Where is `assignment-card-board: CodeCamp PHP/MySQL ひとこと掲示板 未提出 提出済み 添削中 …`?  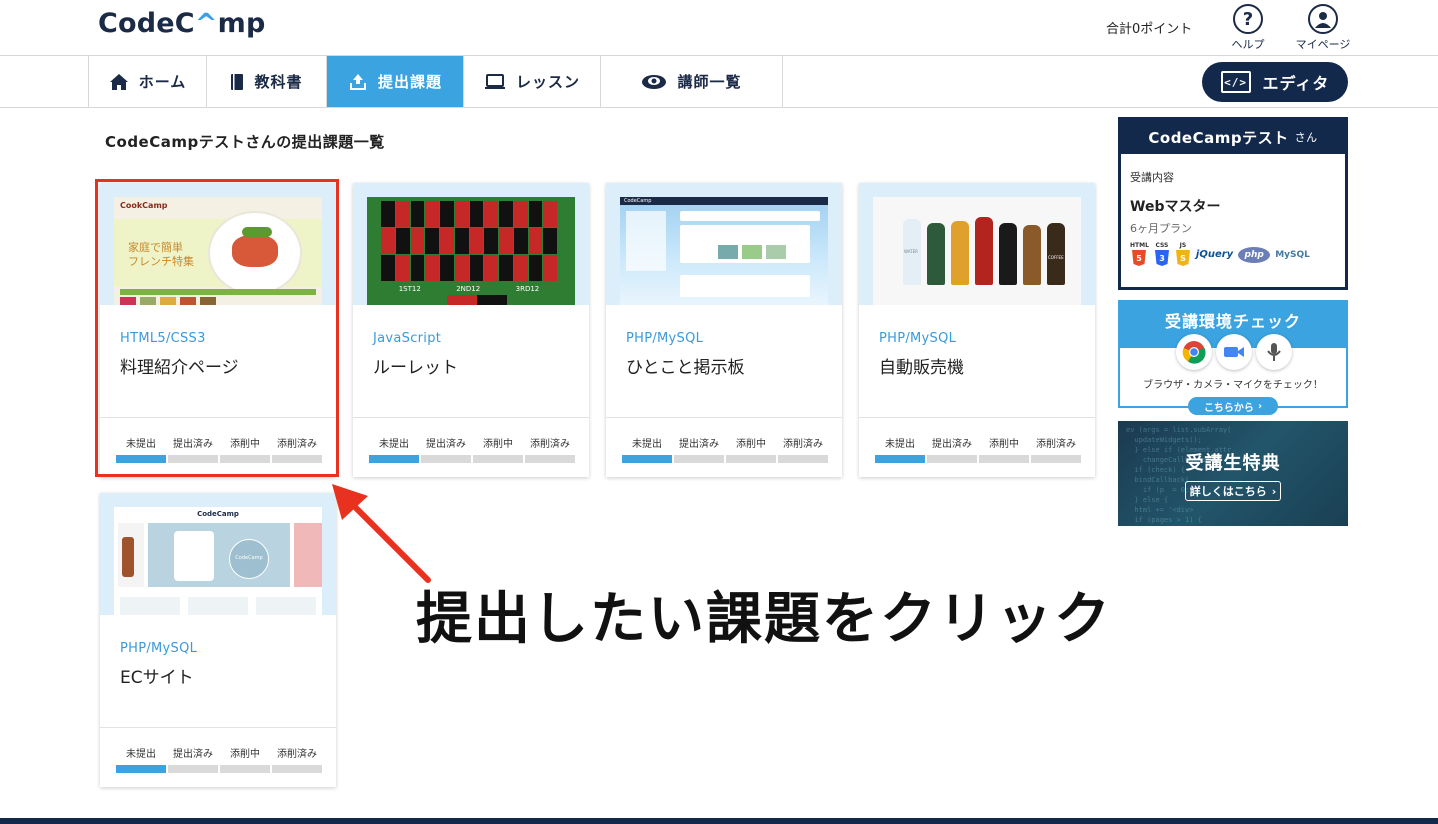
assignment-card-board: CodeCamp PHP/MySQL ひとこと掲示板 未提出 提出済み 添削中 … is located at coordinates (724, 330).